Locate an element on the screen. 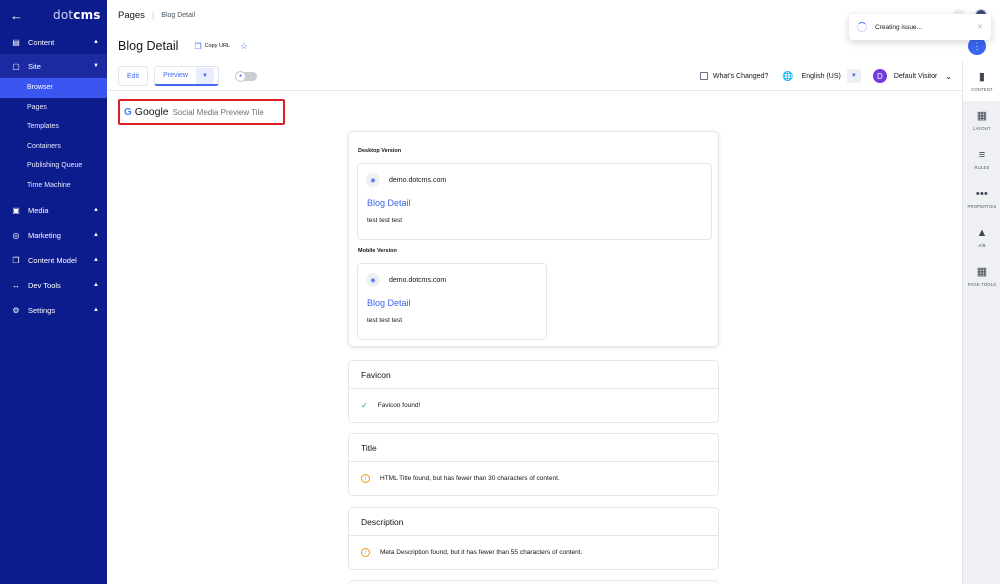 Image resolution: width=1000 pixels, height=584 pixels. layout-icon: ▦ is located at coordinates (982, 115).